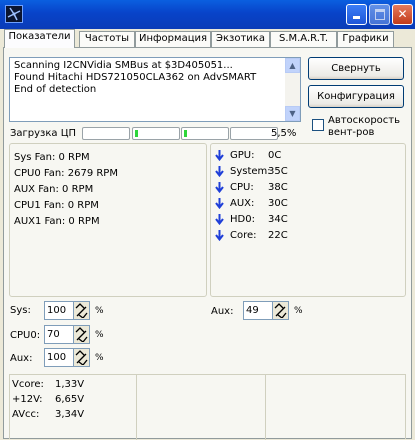  Describe the element at coordinates (365, 39) in the screenshot. I see `tab-graphs: Графики` at that location.